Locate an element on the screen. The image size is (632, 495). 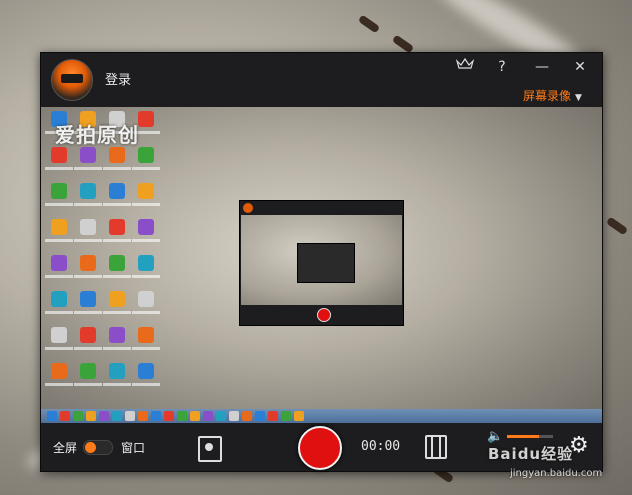
title-bar: 登录 ? — ✕ 屏幕录像 ▼ is located at coordinates (321, 80).